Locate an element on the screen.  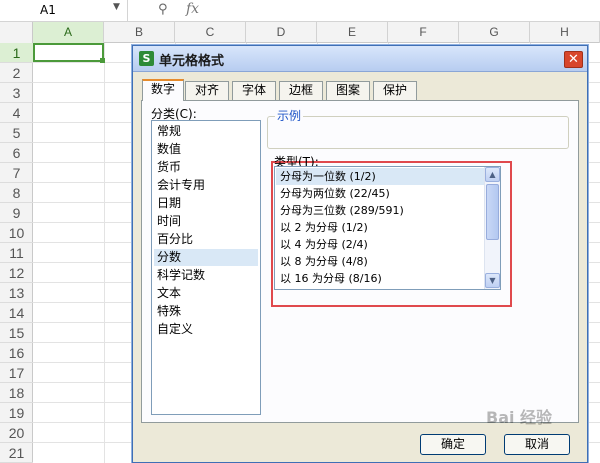
row-header: 17 is located at coordinates (16, 373).